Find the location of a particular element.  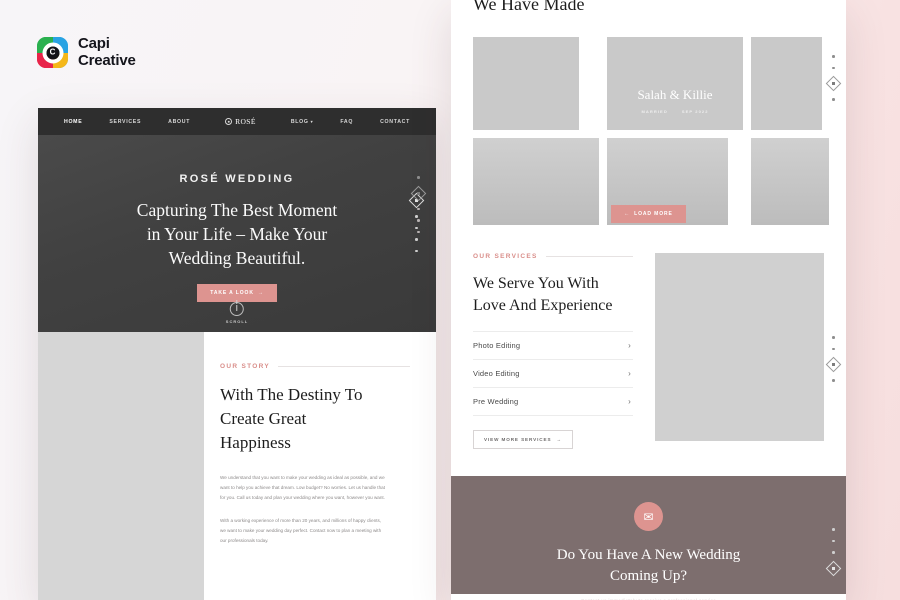

services-heading-line1: We Serve You With is located at coordinates (536, 283).